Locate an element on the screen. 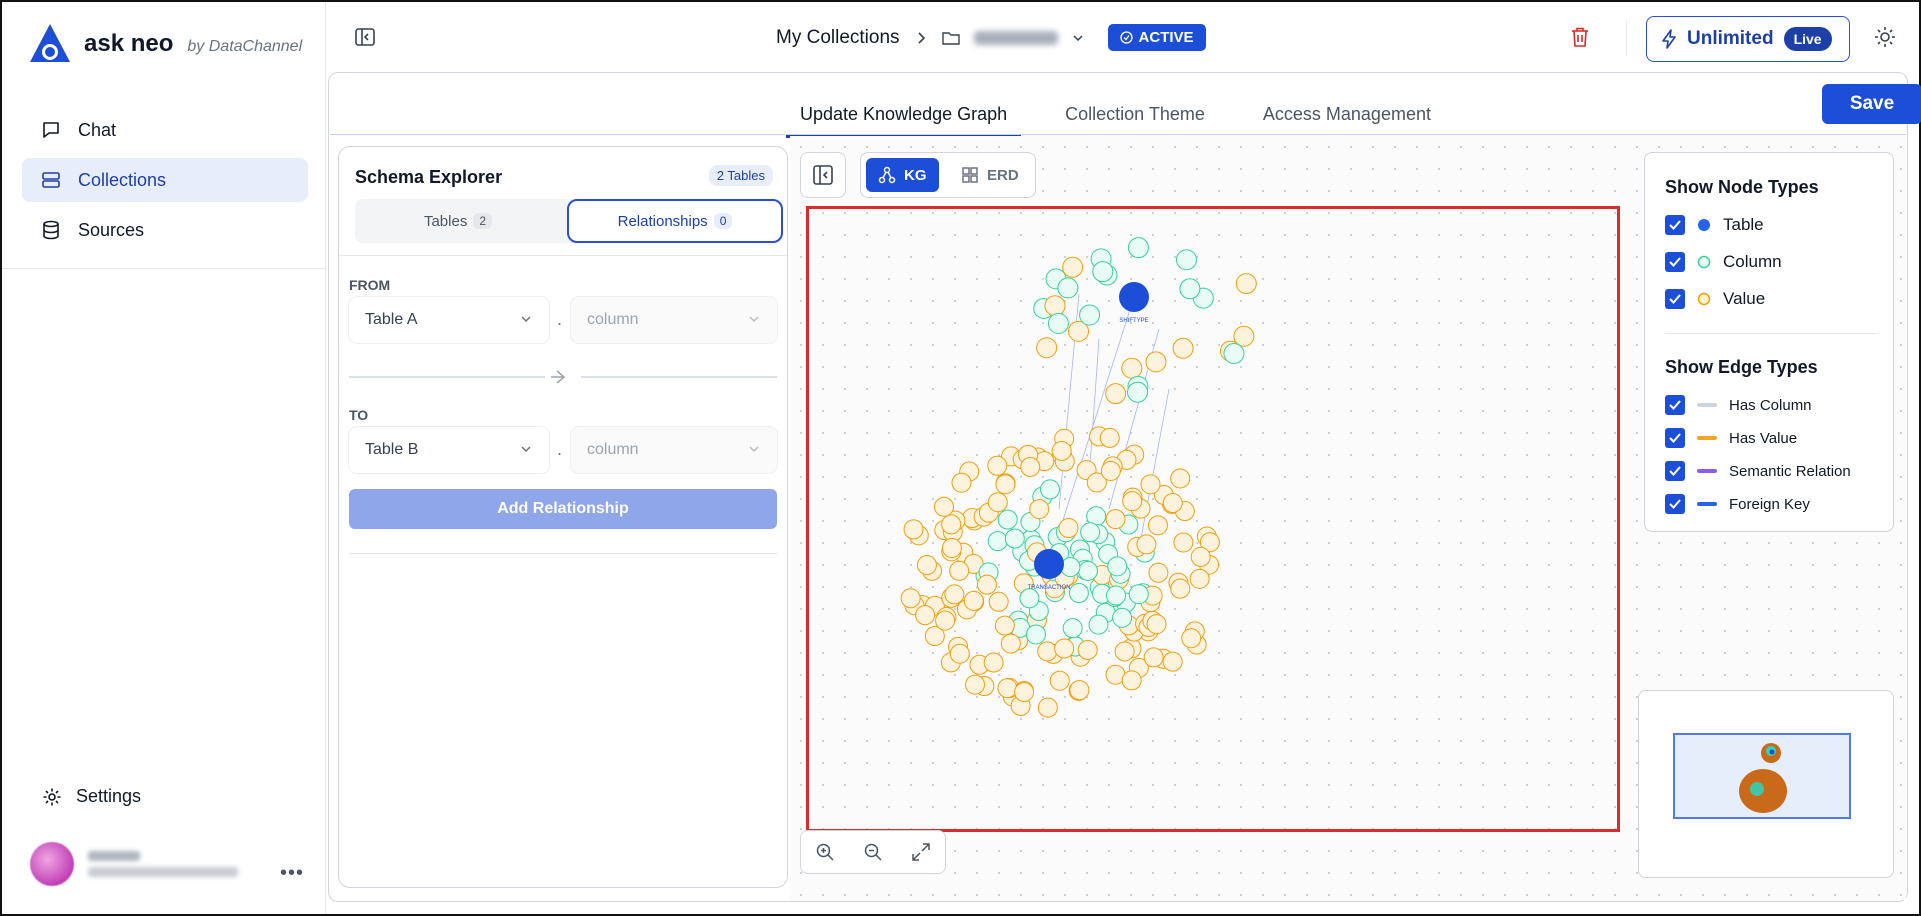 The height and width of the screenshot is (916, 1921). filter-node-column: Column is located at coordinates (1723, 262).